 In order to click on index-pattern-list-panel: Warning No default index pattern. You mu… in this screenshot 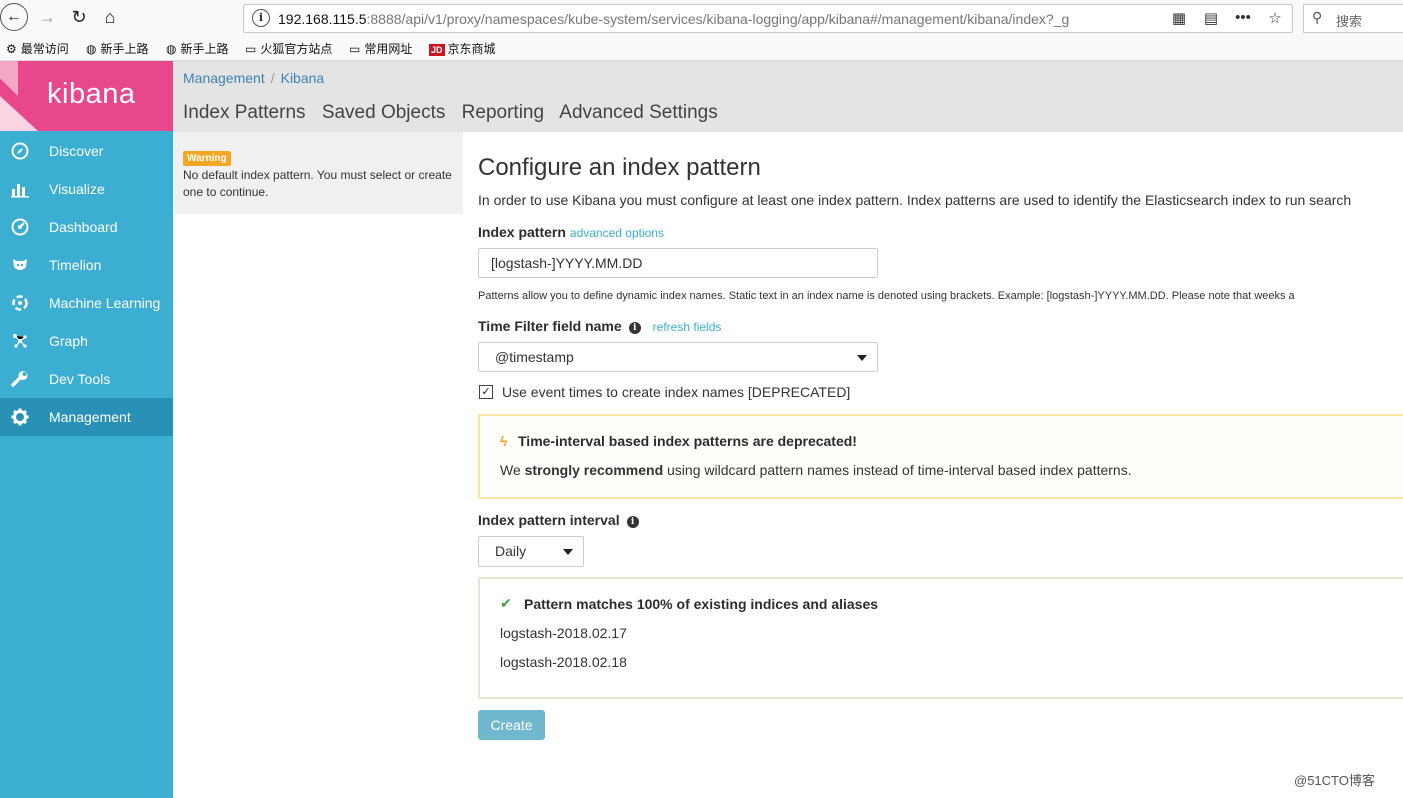, I will do `click(318, 173)`.